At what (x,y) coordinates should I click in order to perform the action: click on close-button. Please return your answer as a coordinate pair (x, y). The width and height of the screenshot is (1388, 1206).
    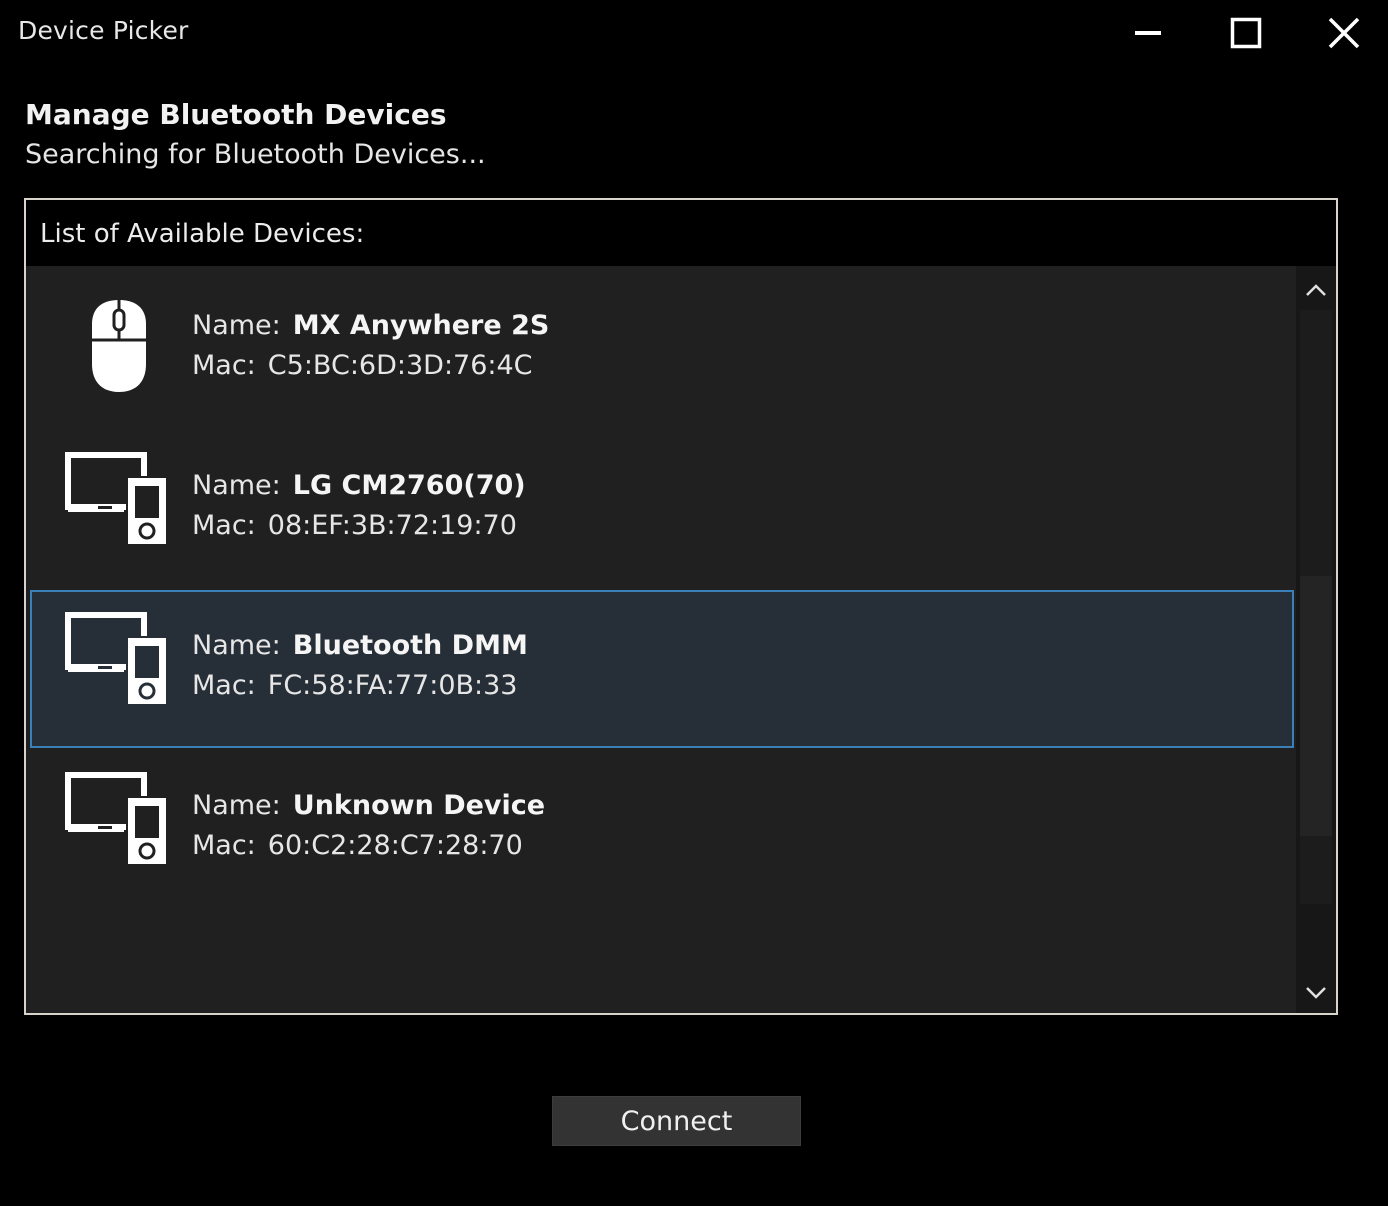
    Looking at the image, I should click on (1342, 33).